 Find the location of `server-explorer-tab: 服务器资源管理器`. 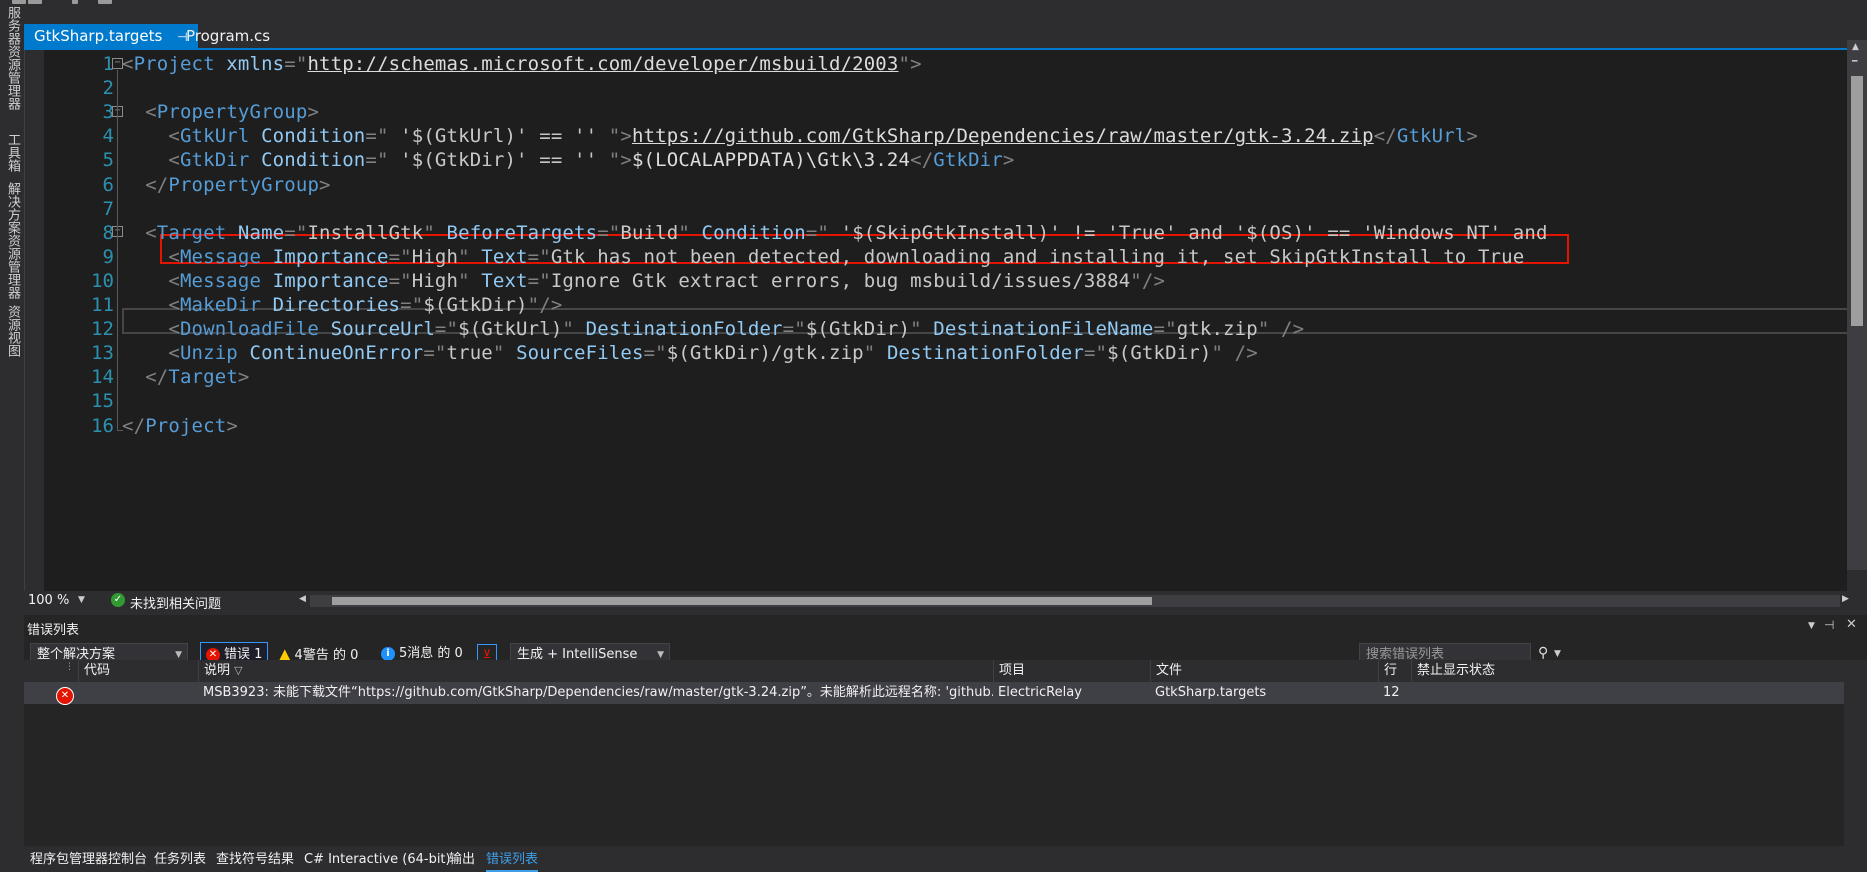

server-explorer-tab: 服务器资源管理器 is located at coordinates (12, 58).